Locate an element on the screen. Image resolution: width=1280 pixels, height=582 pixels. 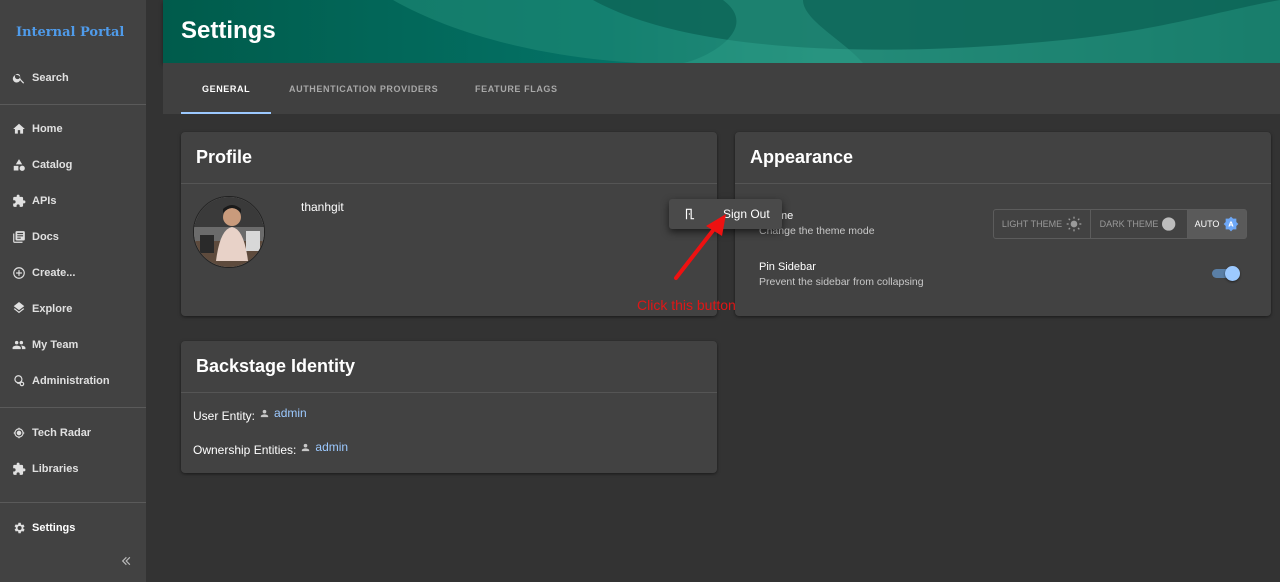
sidebar-item-catalog: Catalog is located at coordinates (73, 165).